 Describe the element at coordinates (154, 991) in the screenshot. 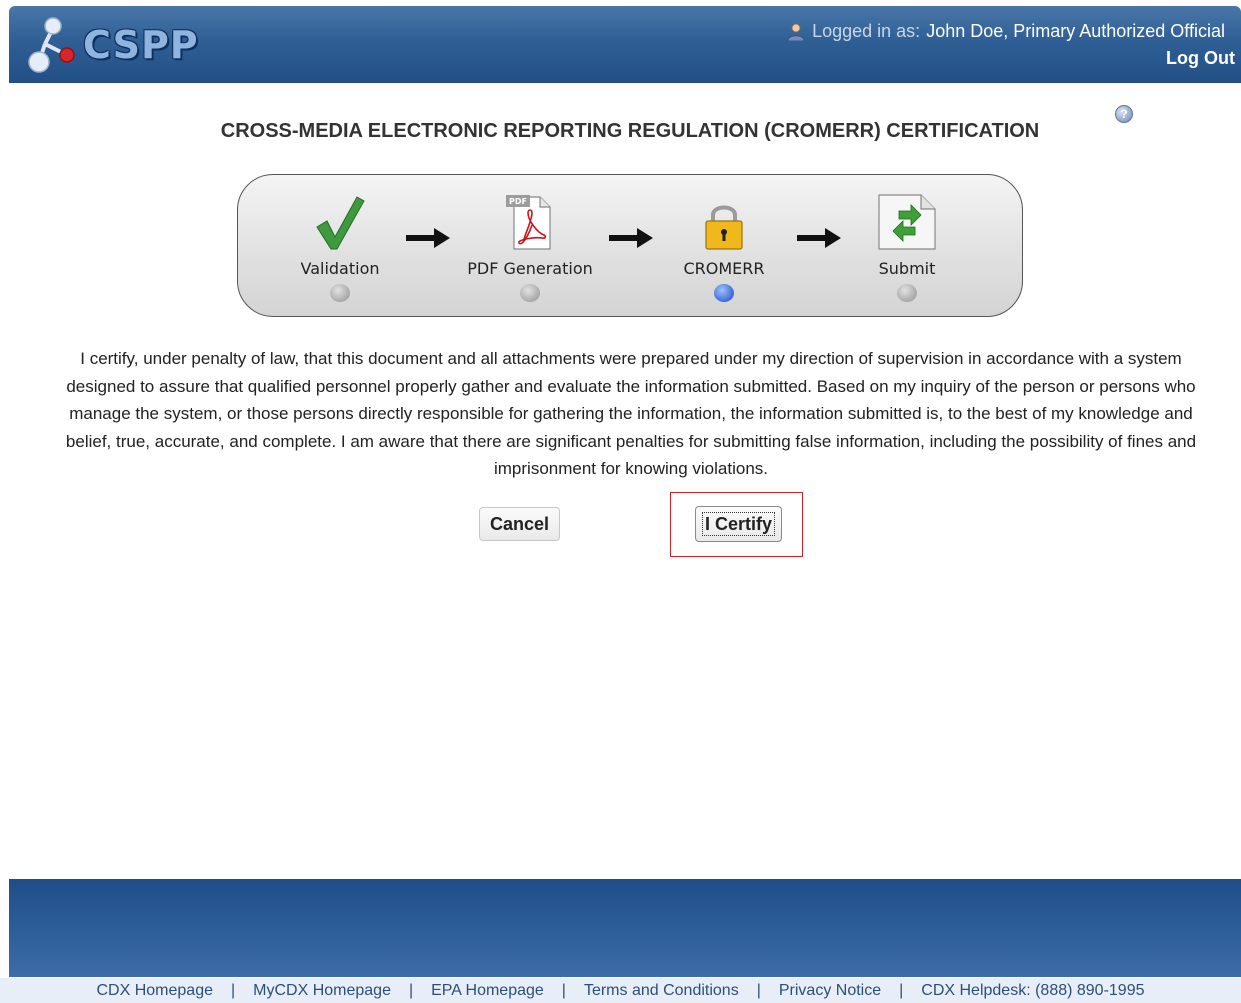

I see `footer-link-cdx-homepage: CDX Homepage` at that location.